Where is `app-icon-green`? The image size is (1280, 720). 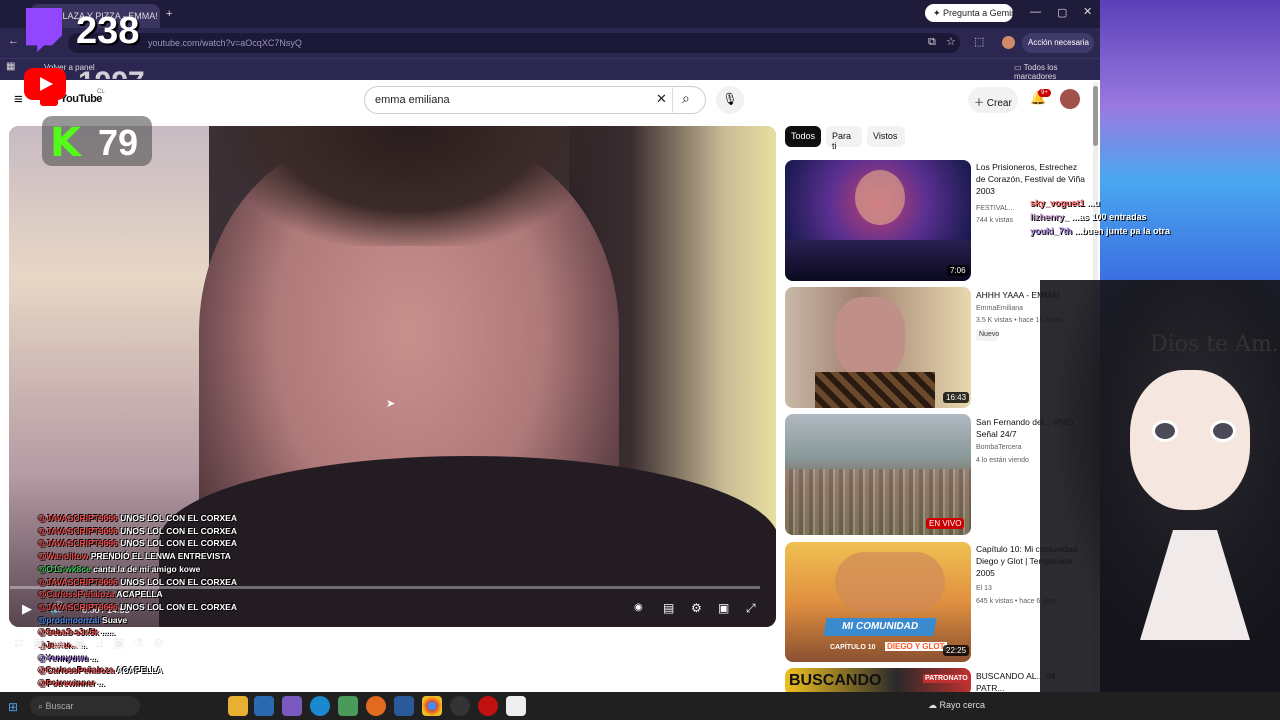 app-icon-green is located at coordinates (348, 706).